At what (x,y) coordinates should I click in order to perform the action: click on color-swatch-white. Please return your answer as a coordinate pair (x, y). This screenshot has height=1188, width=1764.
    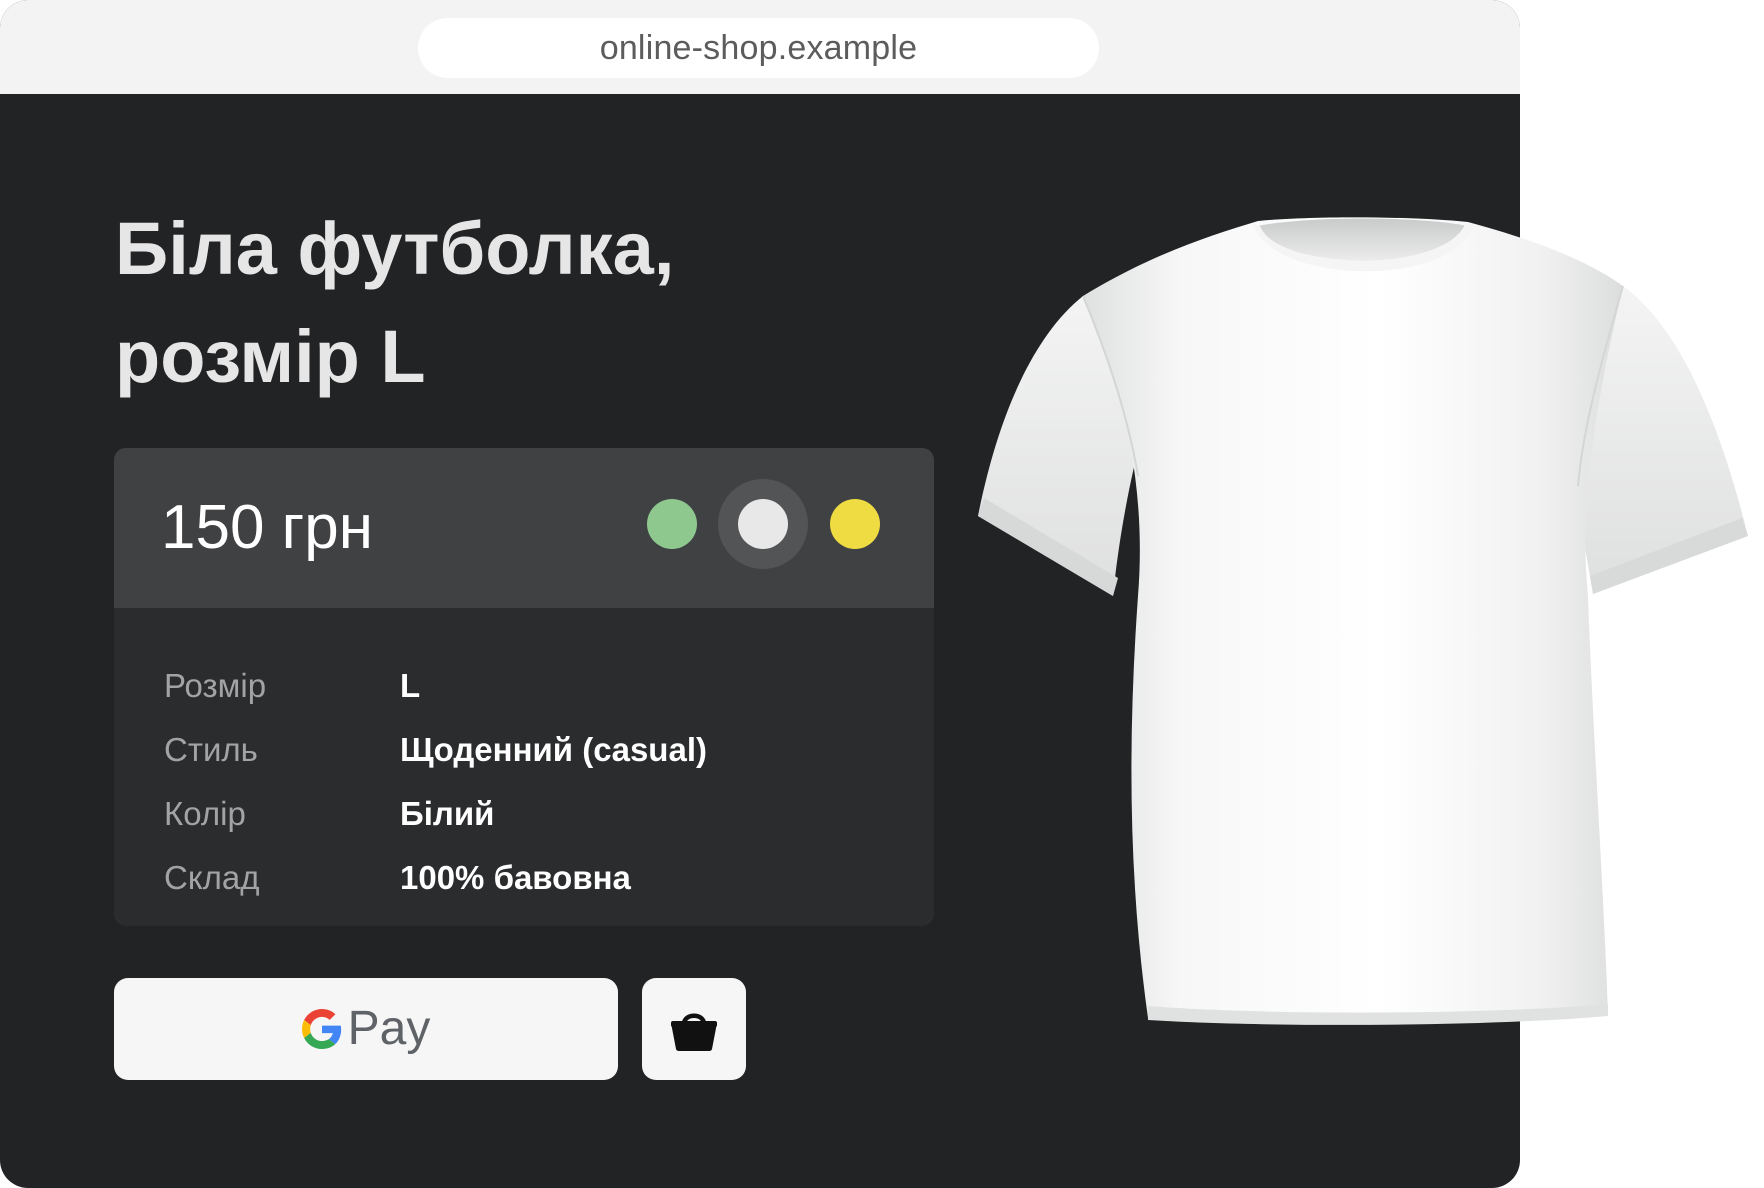
    Looking at the image, I should click on (763, 524).